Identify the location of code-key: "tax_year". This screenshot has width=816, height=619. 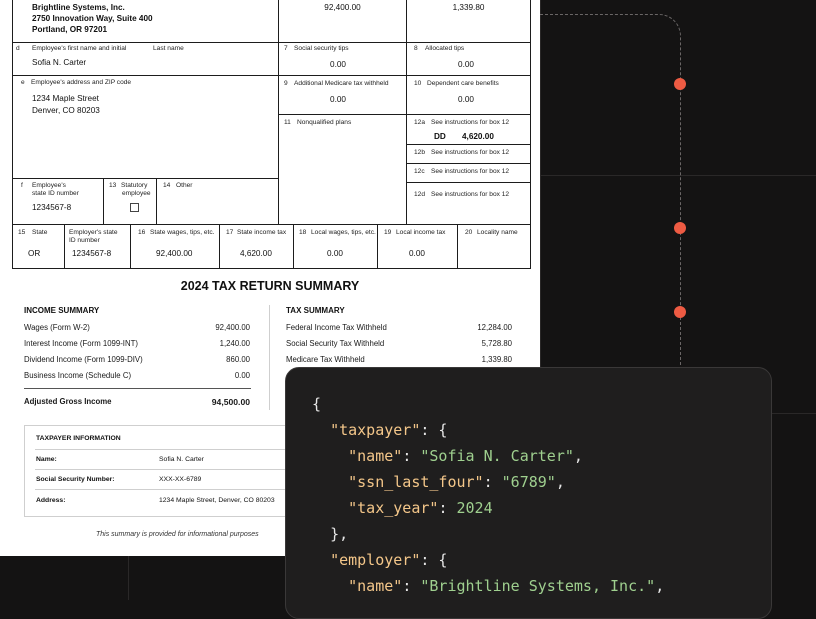
(393, 508).